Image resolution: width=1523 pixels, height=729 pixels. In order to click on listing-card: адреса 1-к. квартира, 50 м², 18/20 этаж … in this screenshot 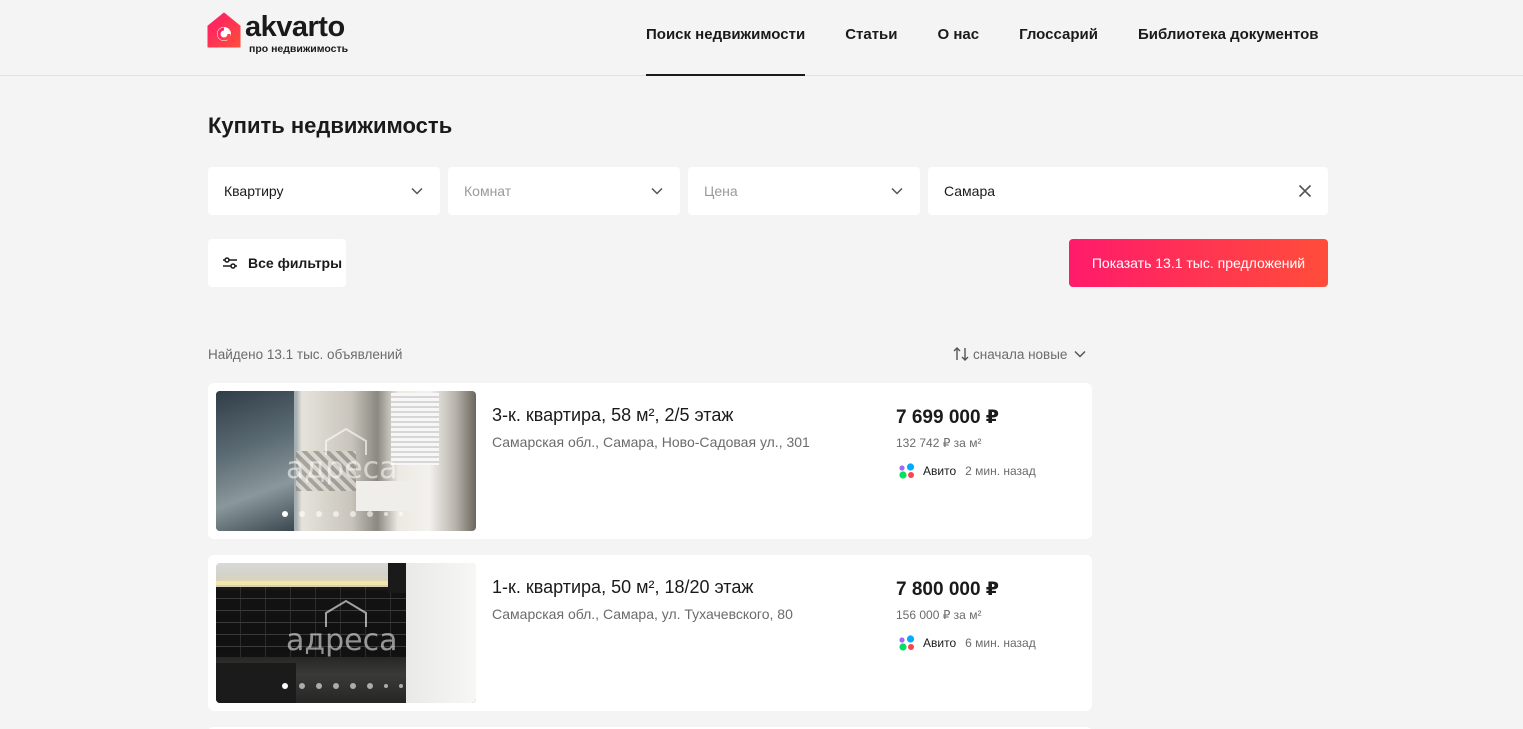, I will do `click(650, 633)`.